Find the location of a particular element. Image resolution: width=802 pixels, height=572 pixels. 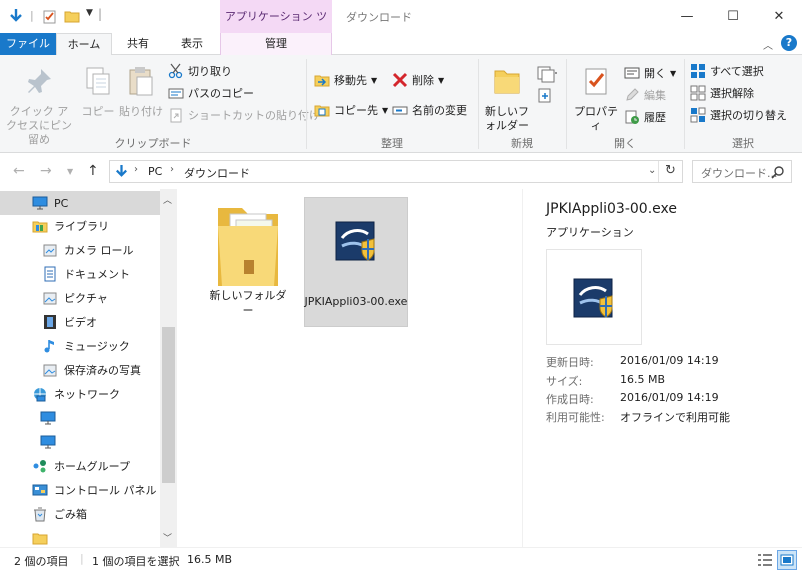

nav-item-videos: ビデオ is located at coordinates (69, 322).